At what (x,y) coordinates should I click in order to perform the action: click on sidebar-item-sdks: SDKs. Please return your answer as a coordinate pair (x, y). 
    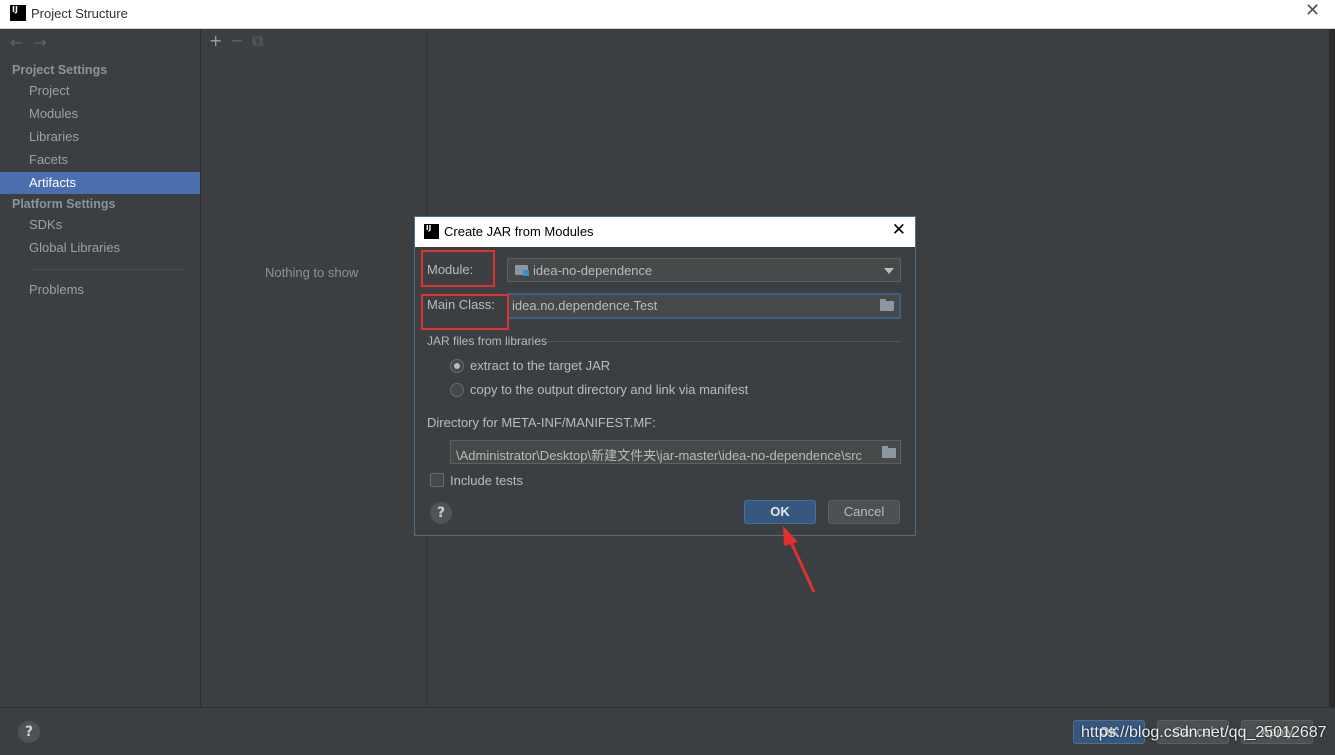
    Looking at the image, I should click on (100, 225).